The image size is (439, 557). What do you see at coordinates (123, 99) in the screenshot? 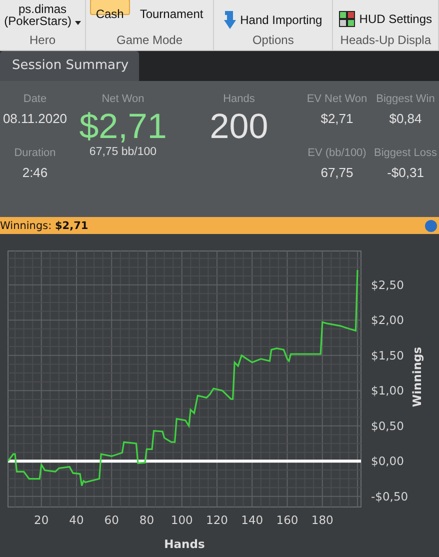
I see `stat-label: Net Won` at bounding box center [123, 99].